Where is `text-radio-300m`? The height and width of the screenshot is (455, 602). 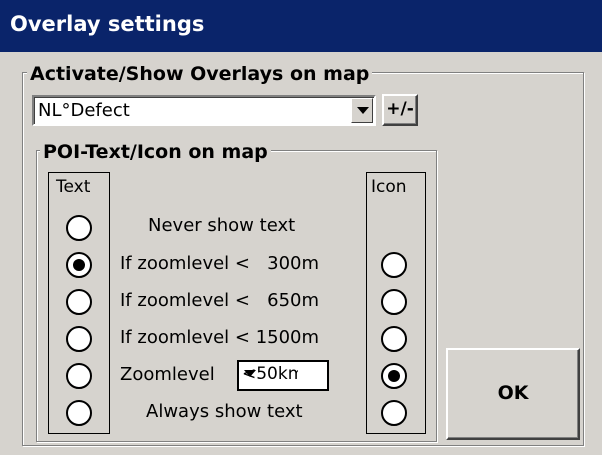
text-radio-300m is located at coordinates (79, 265).